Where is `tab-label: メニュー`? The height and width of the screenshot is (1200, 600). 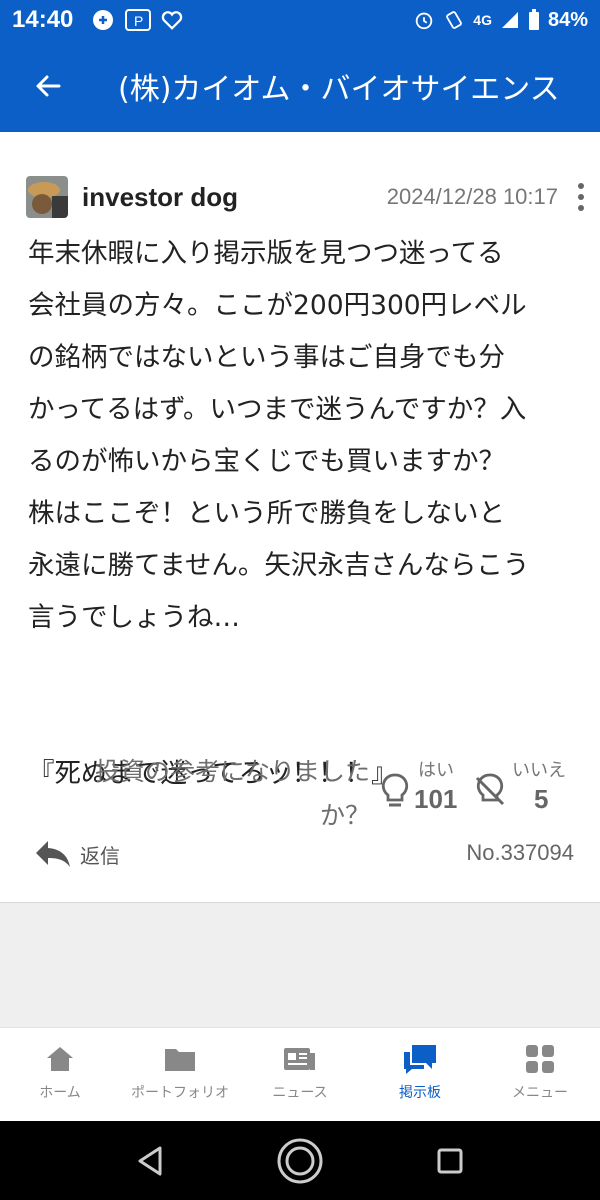 tab-label: メニュー is located at coordinates (540, 1093).